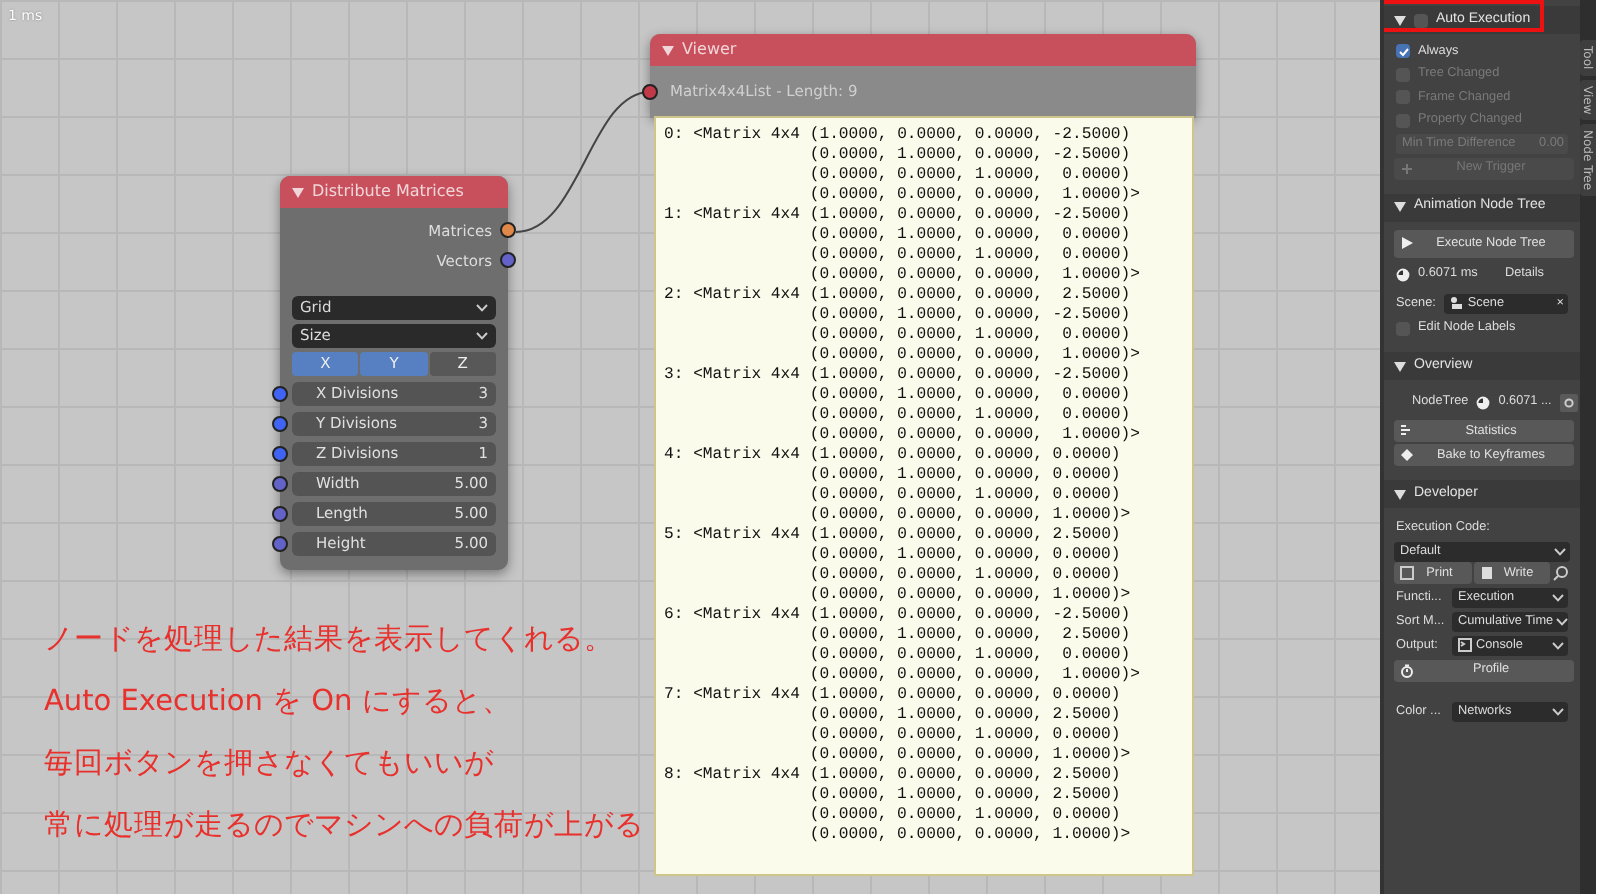  I want to click on matrix-line: 6: <Matrix 4x4 (1.0000, 0.0000, 0.0000, -2.5000), so click(898, 616).